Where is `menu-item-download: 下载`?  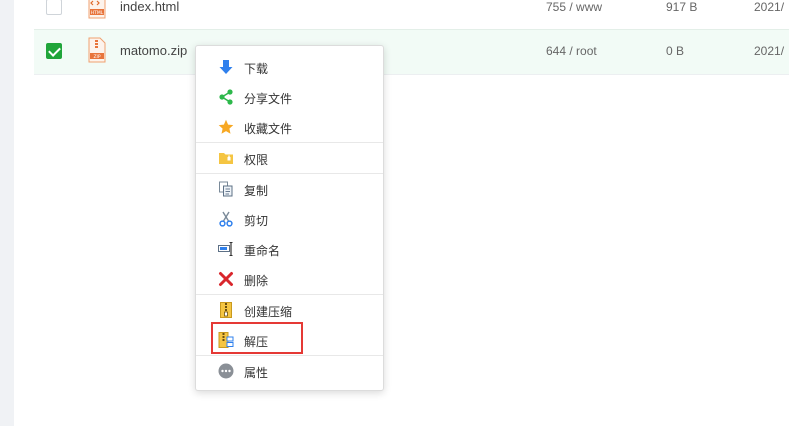 menu-item-download: 下载 is located at coordinates (289, 67).